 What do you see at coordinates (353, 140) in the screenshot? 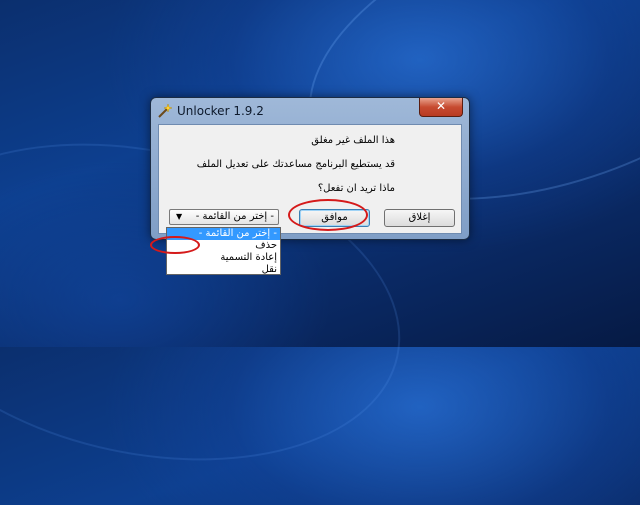
I see `message-not-locked: هذا الملف غير مغلق` at bounding box center [353, 140].